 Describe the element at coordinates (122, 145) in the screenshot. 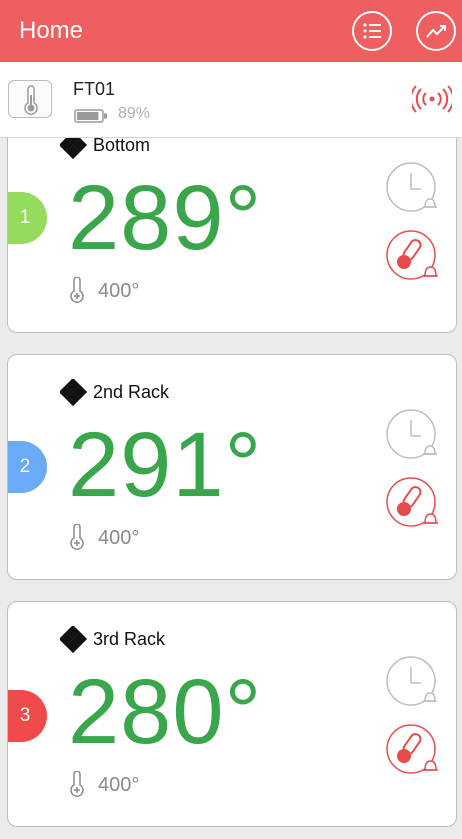

I see `probe-label: Bottom` at that location.